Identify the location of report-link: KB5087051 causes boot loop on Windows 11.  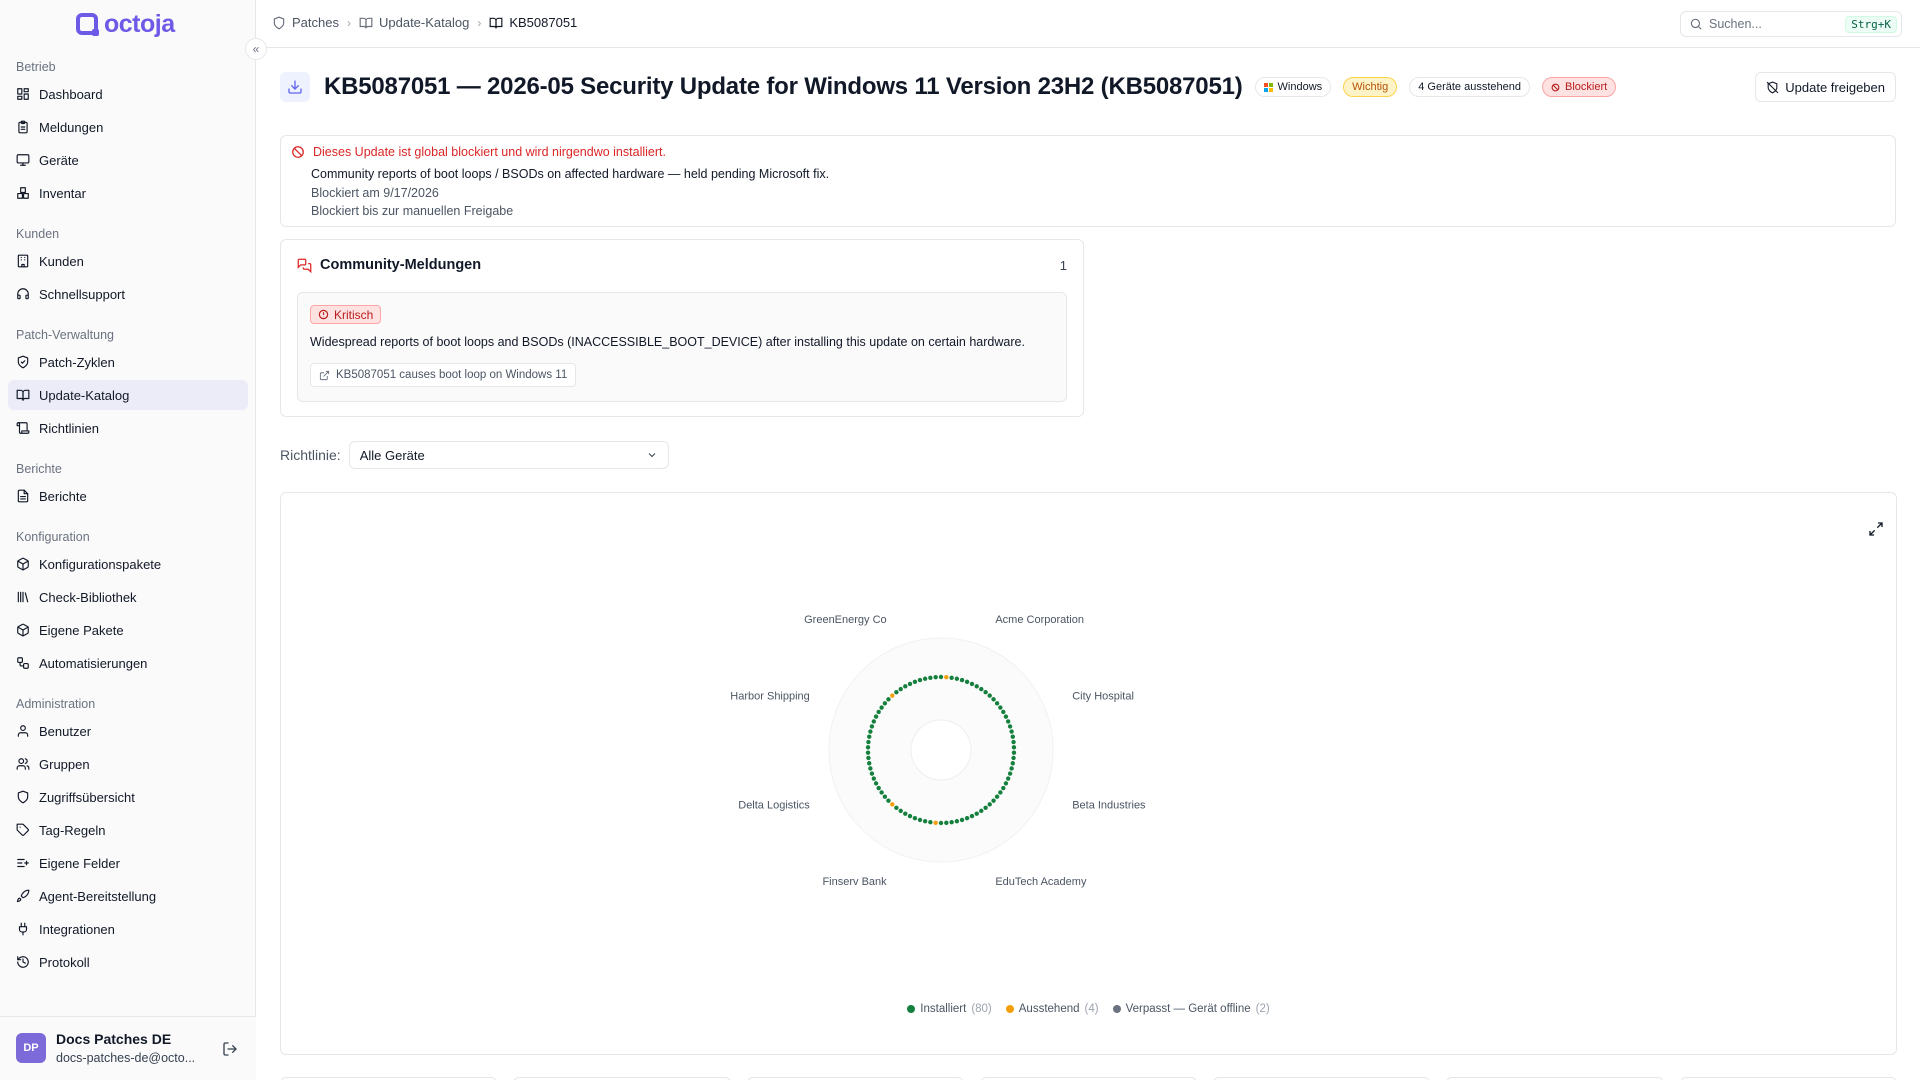
(443, 375).